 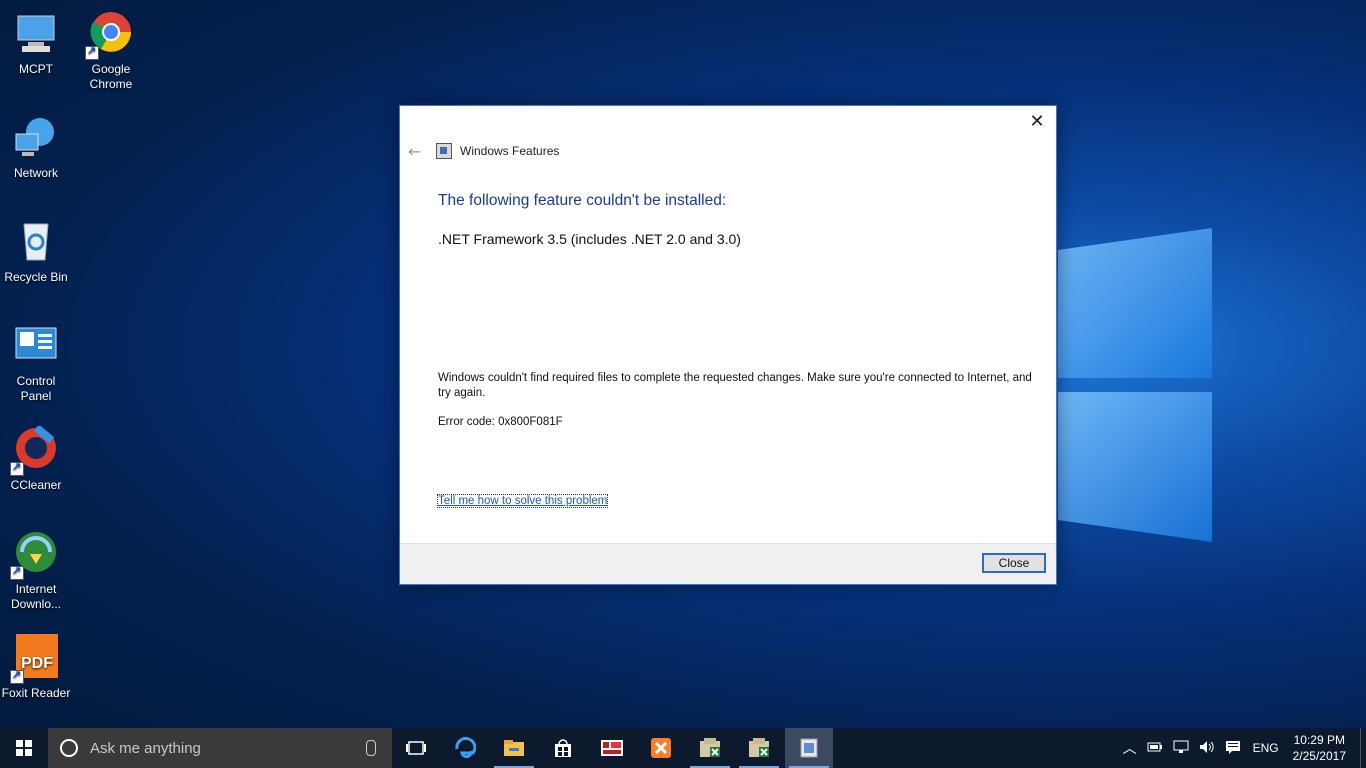 I want to click on windows-start-icon, so click(x=24, y=748).